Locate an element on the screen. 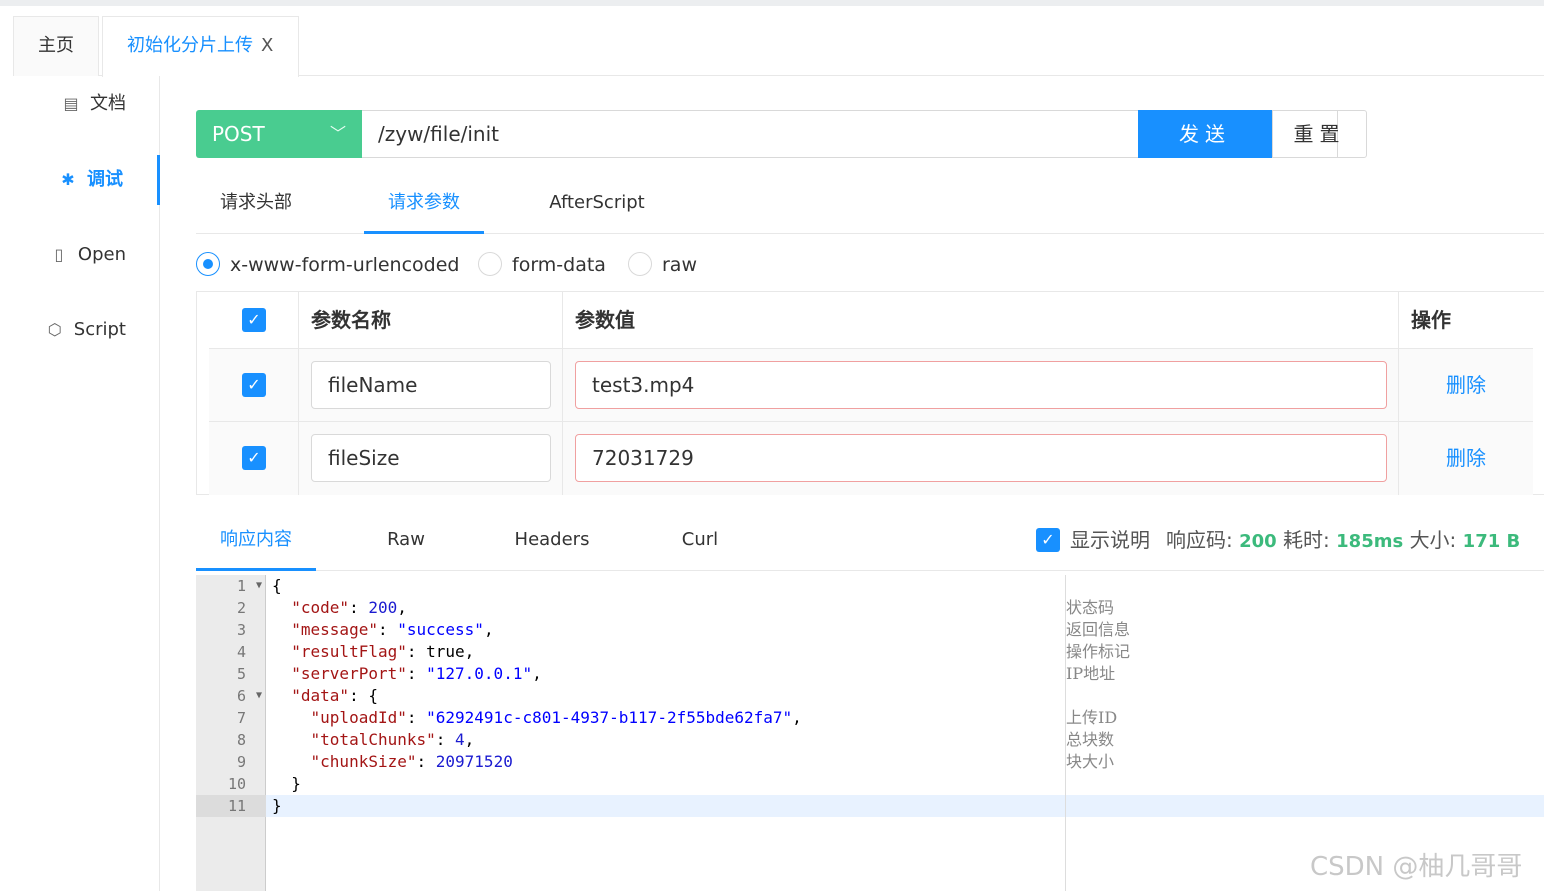  code-line: { is located at coordinates (277, 585).